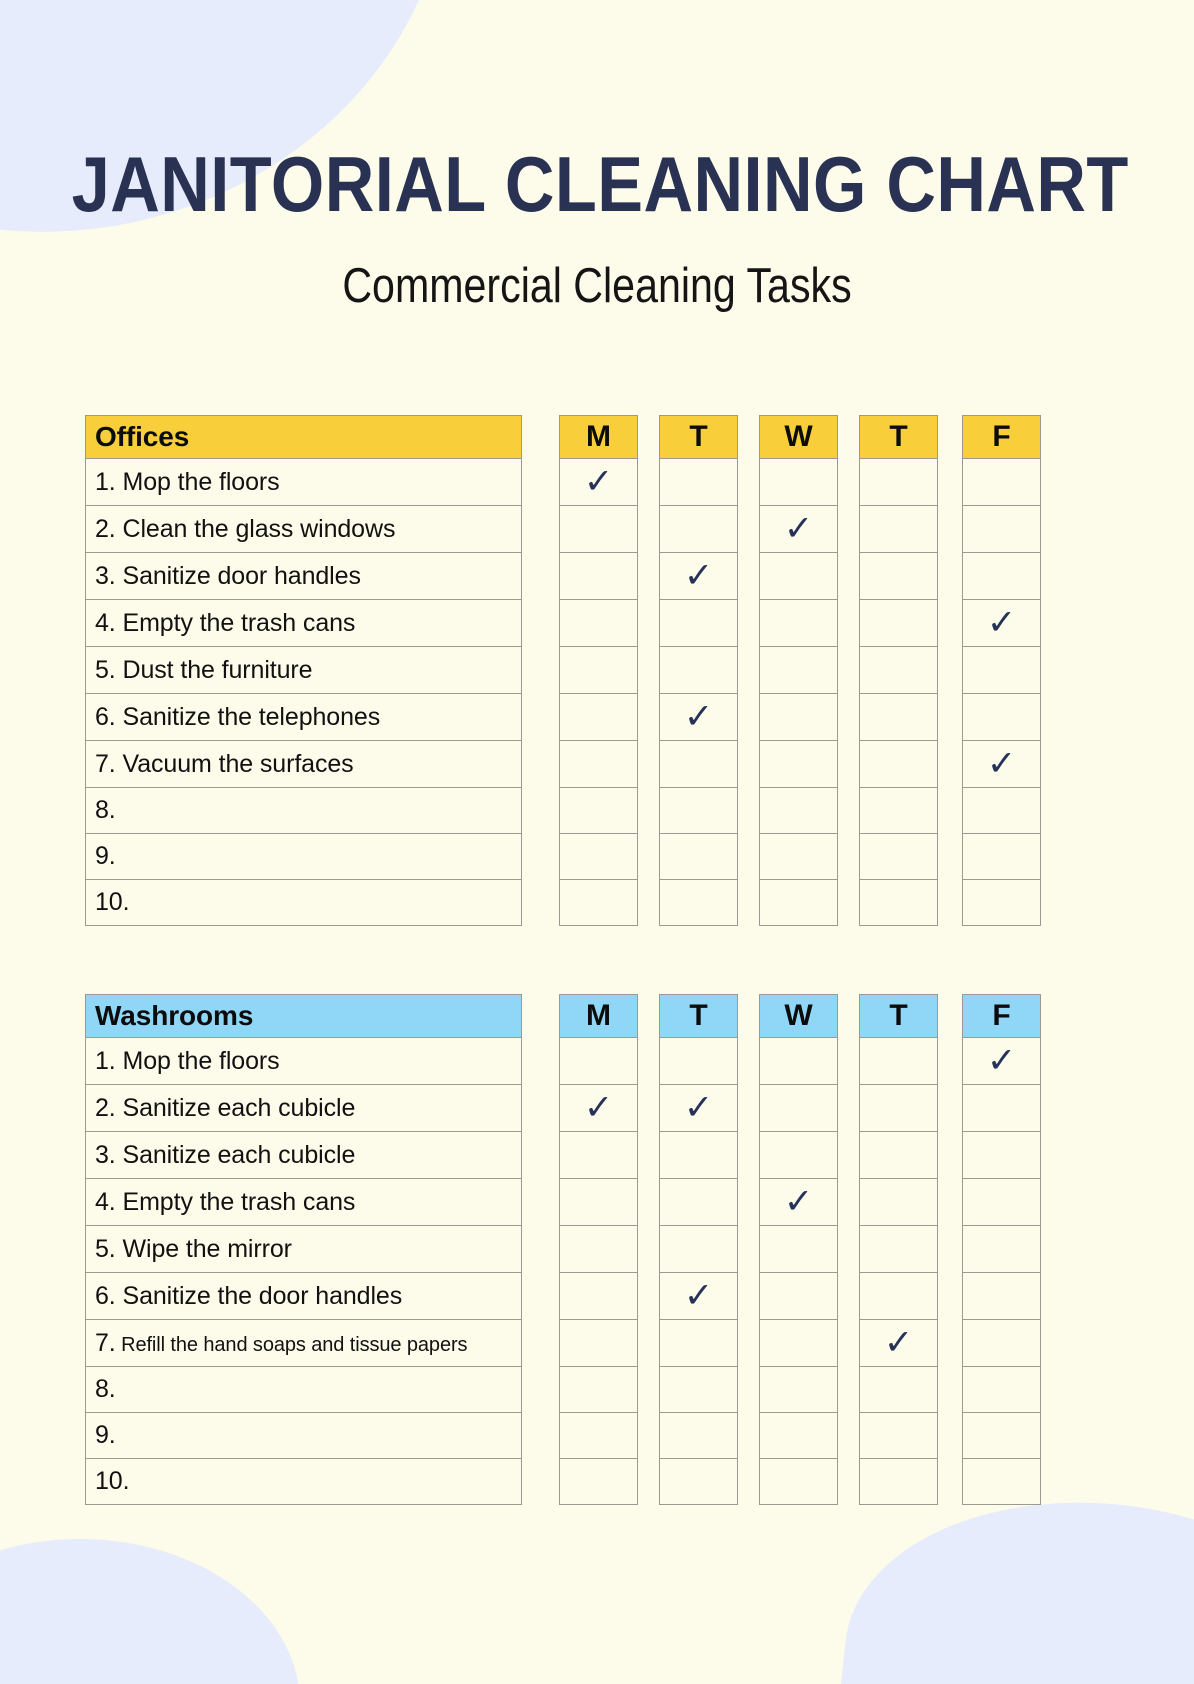 This screenshot has width=1194, height=1684. What do you see at coordinates (303, 1296) in the screenshot?
I see `task-label: 6. Sanitize the door handles` at bounding box center [303, 1296].